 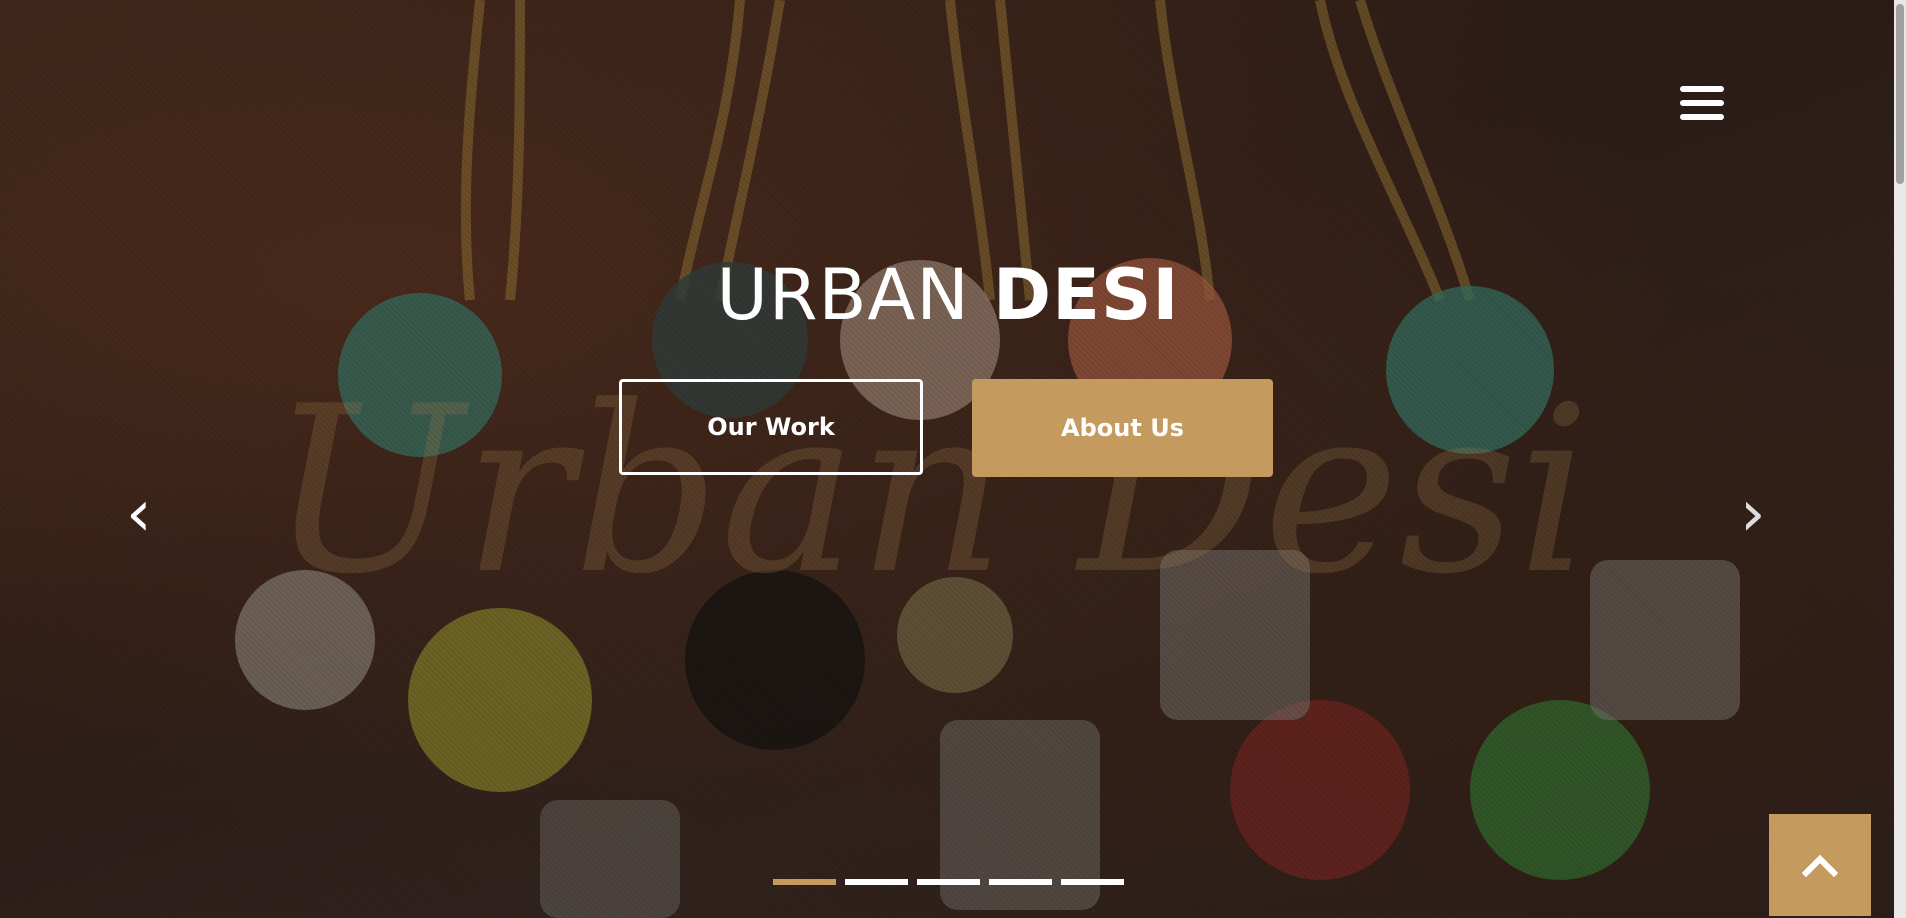 What do you see at coordinates (1900, 459) in the screenshot?
I see `page-scrollbar` at bounding box center [1900, 459].